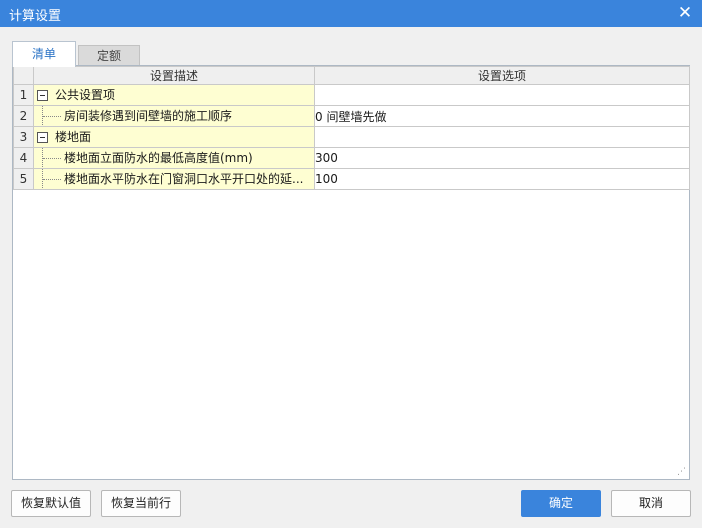 Image resolution: width=702 pixels, height=528 pixels. I want to click on table-row: 5 楼地面水平防水在门窗洞口水平开口处的延... 100, so click(351, 179).